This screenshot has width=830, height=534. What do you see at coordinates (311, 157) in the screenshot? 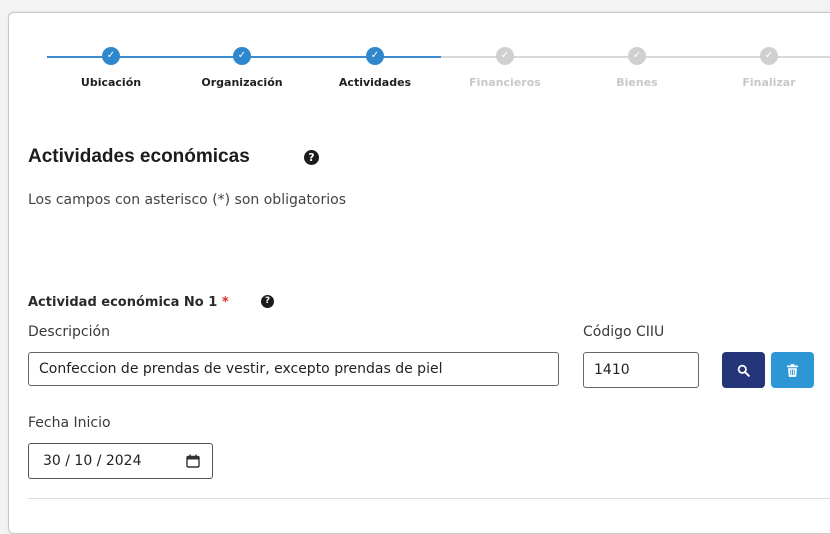
I see `help-icon: ?` at bounding box center [311, 157].